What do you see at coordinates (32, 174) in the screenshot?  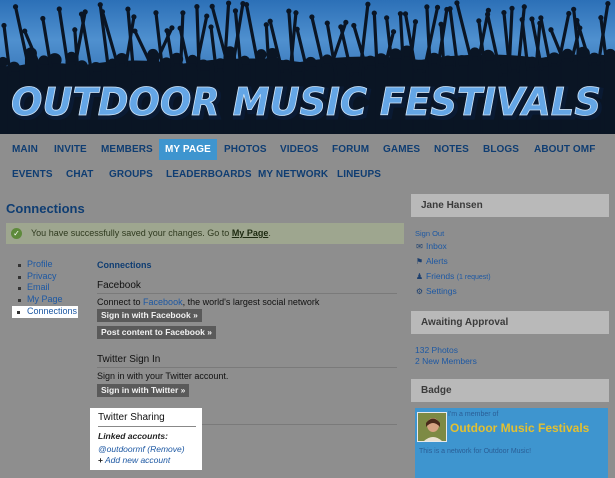 I see `nav-events: EVENTS` at bounding box center [32, 174].